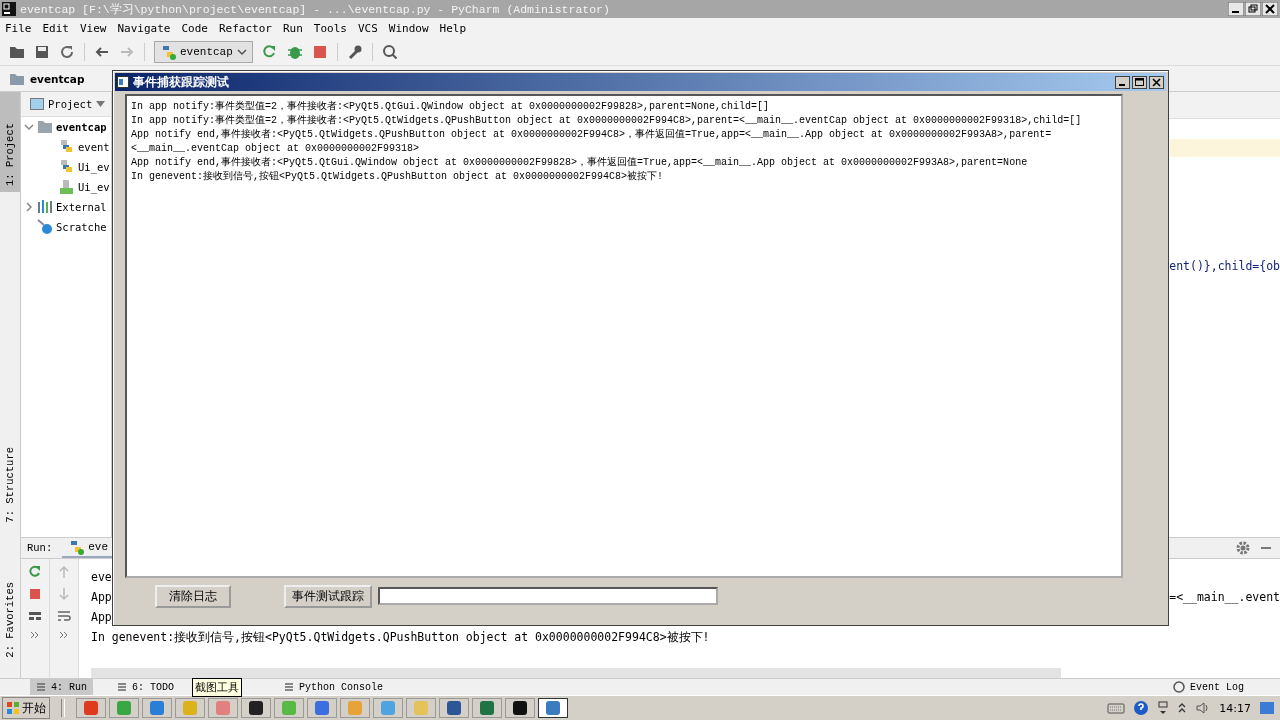  Describe the element at coordinates (35, 616) in the screenshot. I see `layout-icon` at that location.